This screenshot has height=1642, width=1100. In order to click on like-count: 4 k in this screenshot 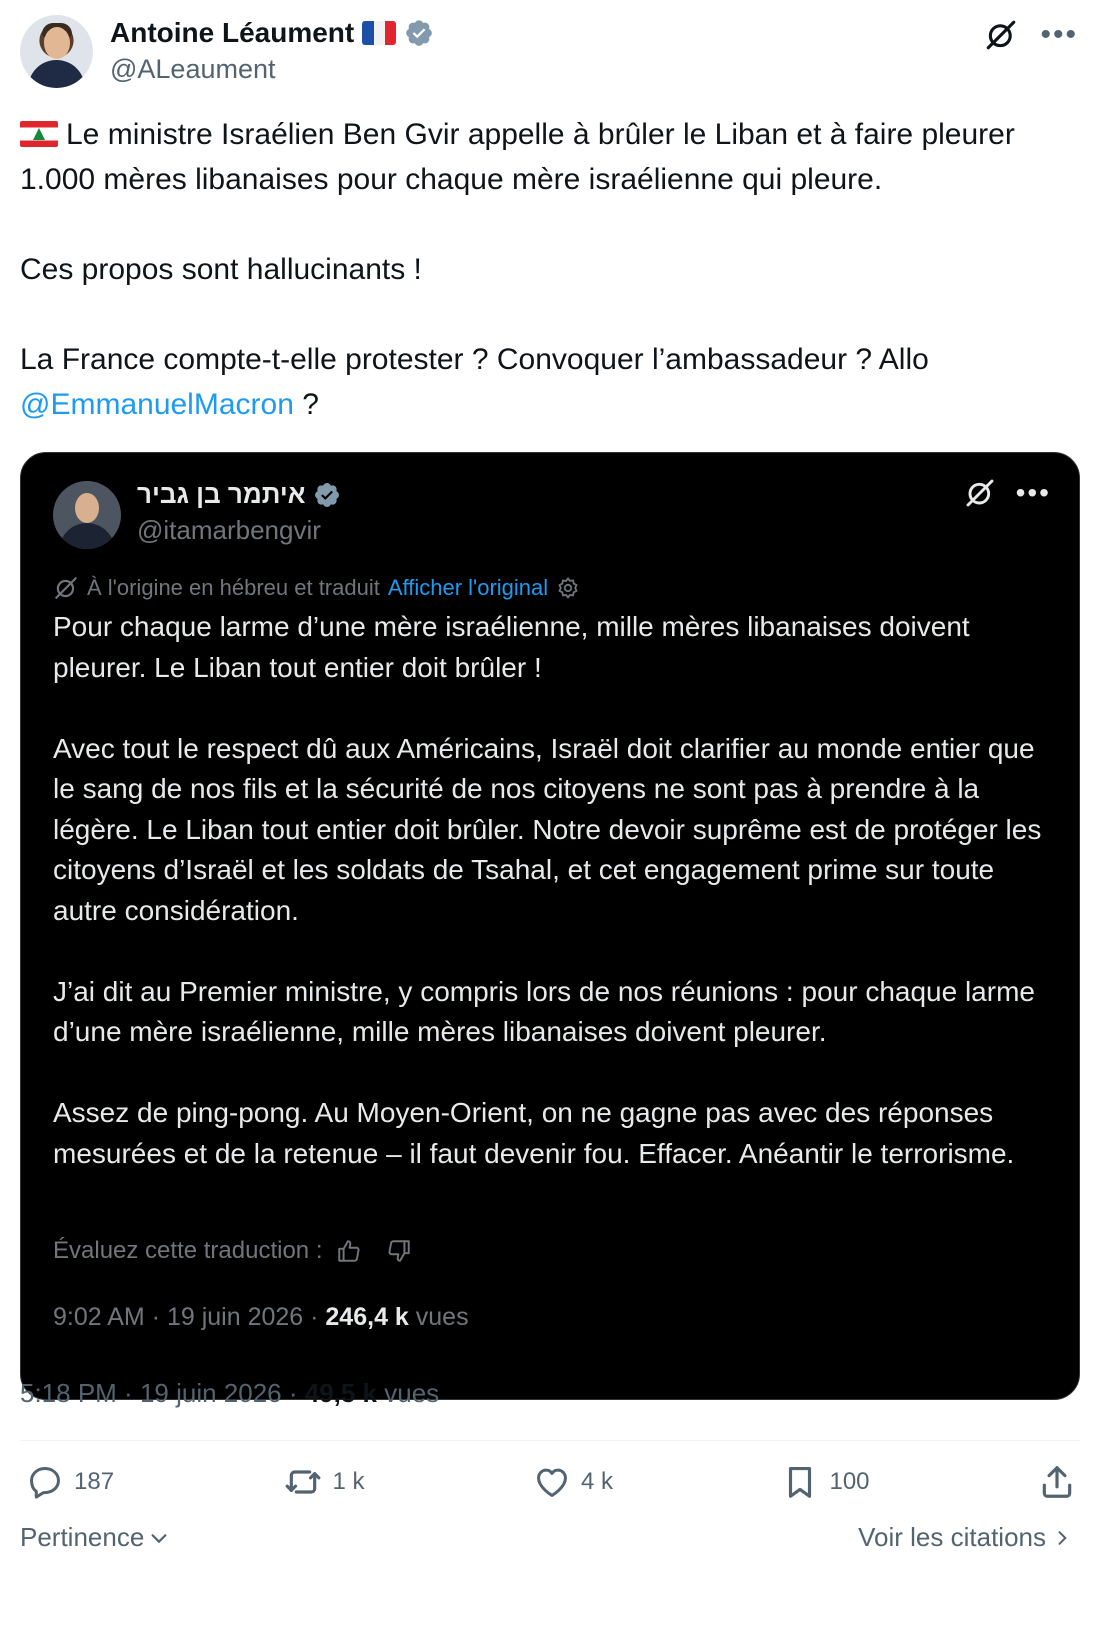, I will do `click(597, 1481)`.